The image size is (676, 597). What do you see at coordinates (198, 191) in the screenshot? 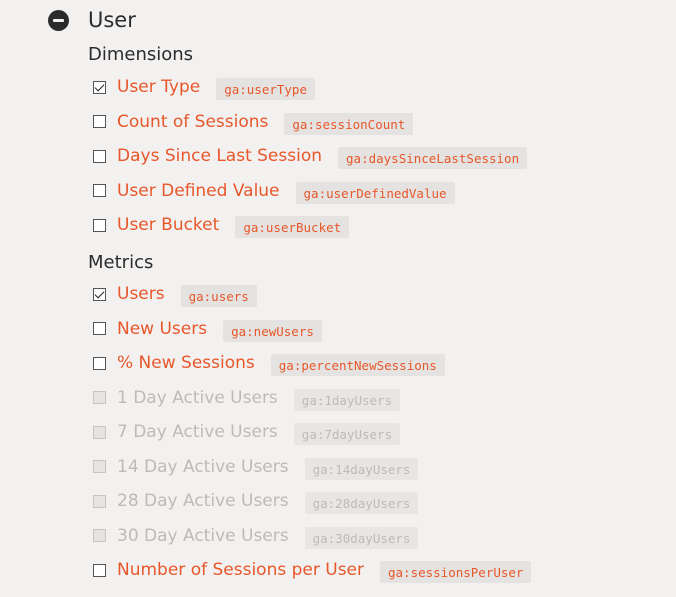
I see `item-label: User Defined Value` at bounding box center [198, 191].